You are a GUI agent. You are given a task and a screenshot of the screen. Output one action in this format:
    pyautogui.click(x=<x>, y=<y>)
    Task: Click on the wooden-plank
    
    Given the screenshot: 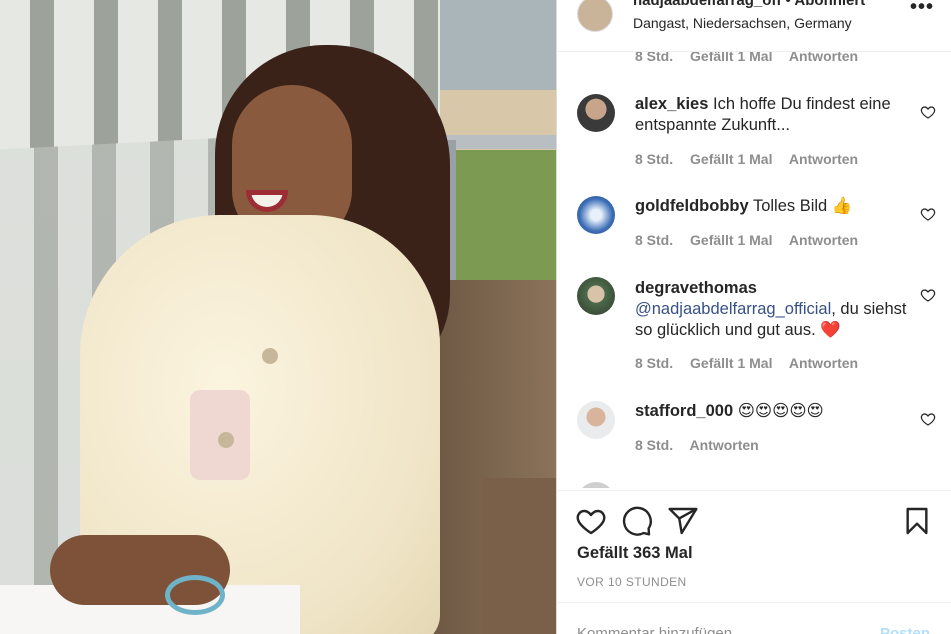 What is the action you would take?
    pyautogui.click(x=519, y=556)
    